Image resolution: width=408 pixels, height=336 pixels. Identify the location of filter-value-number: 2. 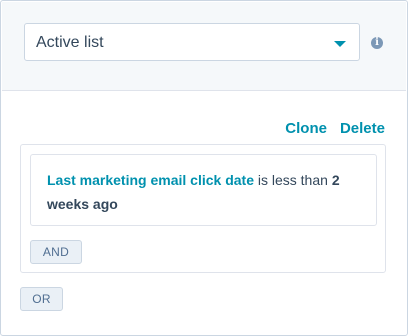
(335, 180).